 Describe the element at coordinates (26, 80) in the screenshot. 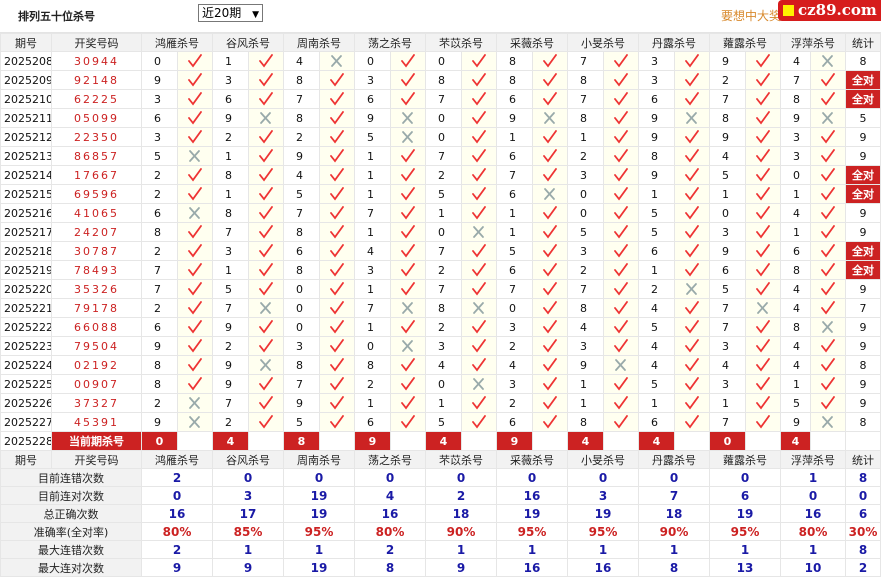

I see `issue-number: 2025209` at that location.